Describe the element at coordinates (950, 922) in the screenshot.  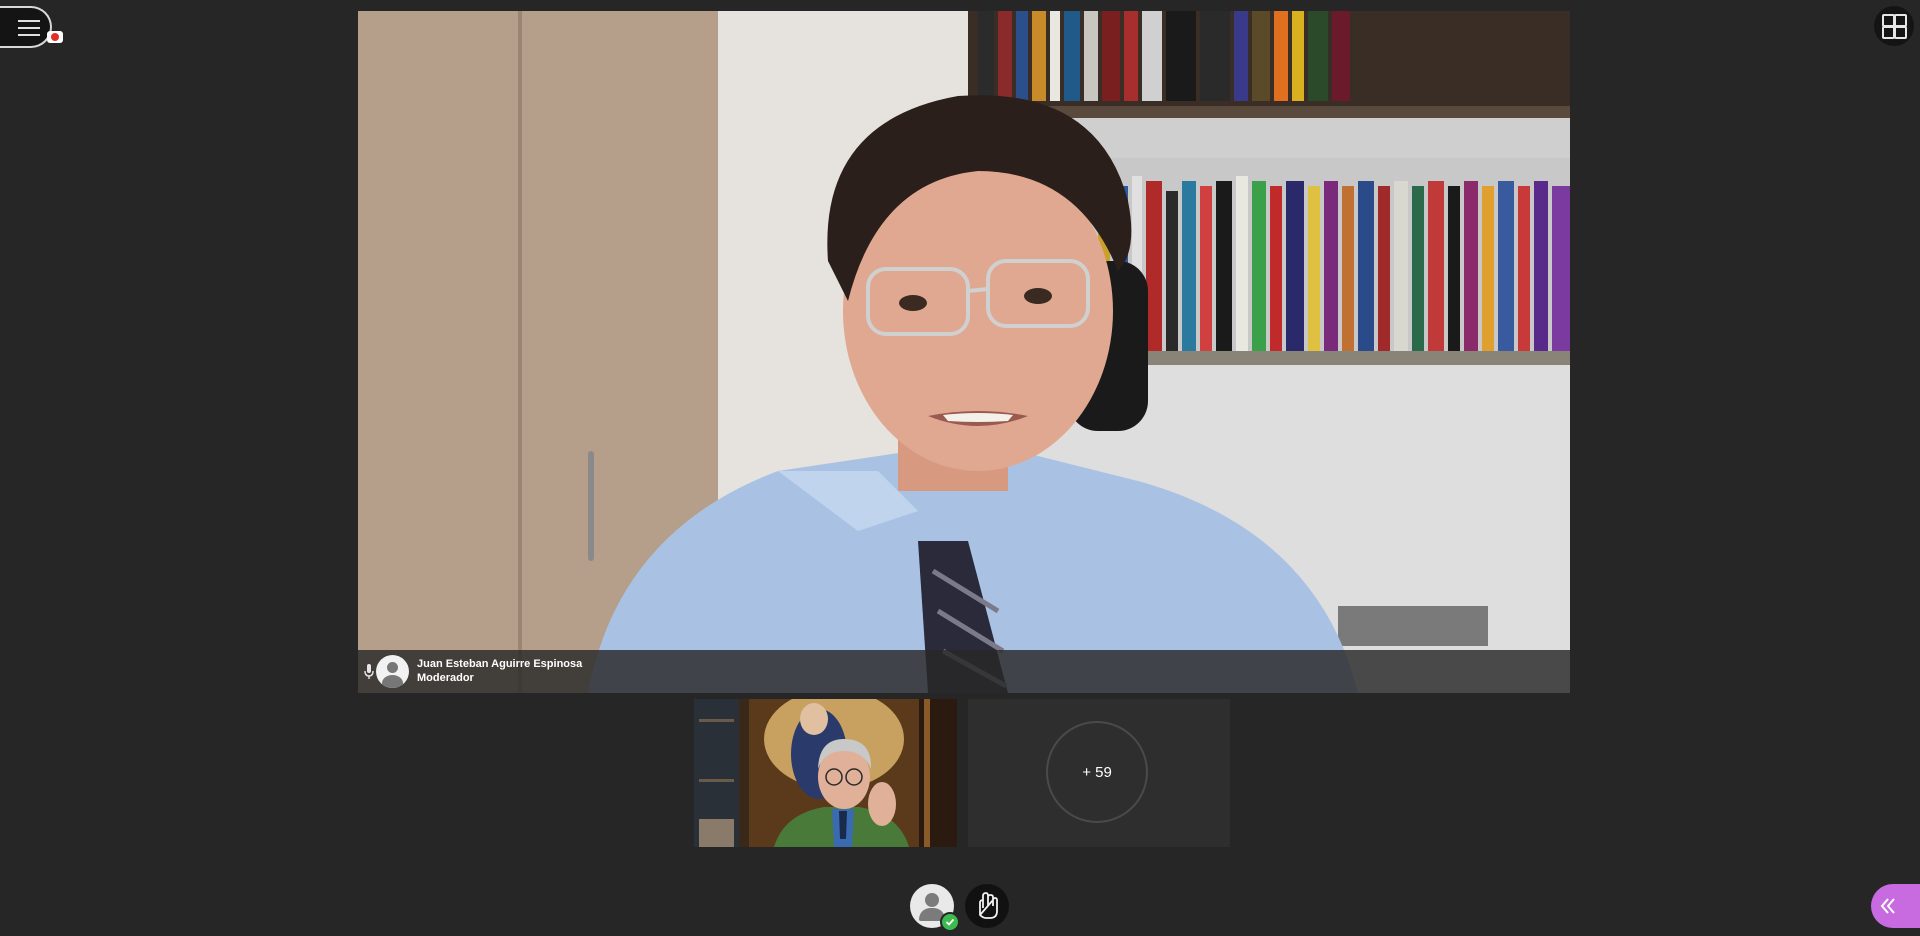
I see `check-icon` at that location.